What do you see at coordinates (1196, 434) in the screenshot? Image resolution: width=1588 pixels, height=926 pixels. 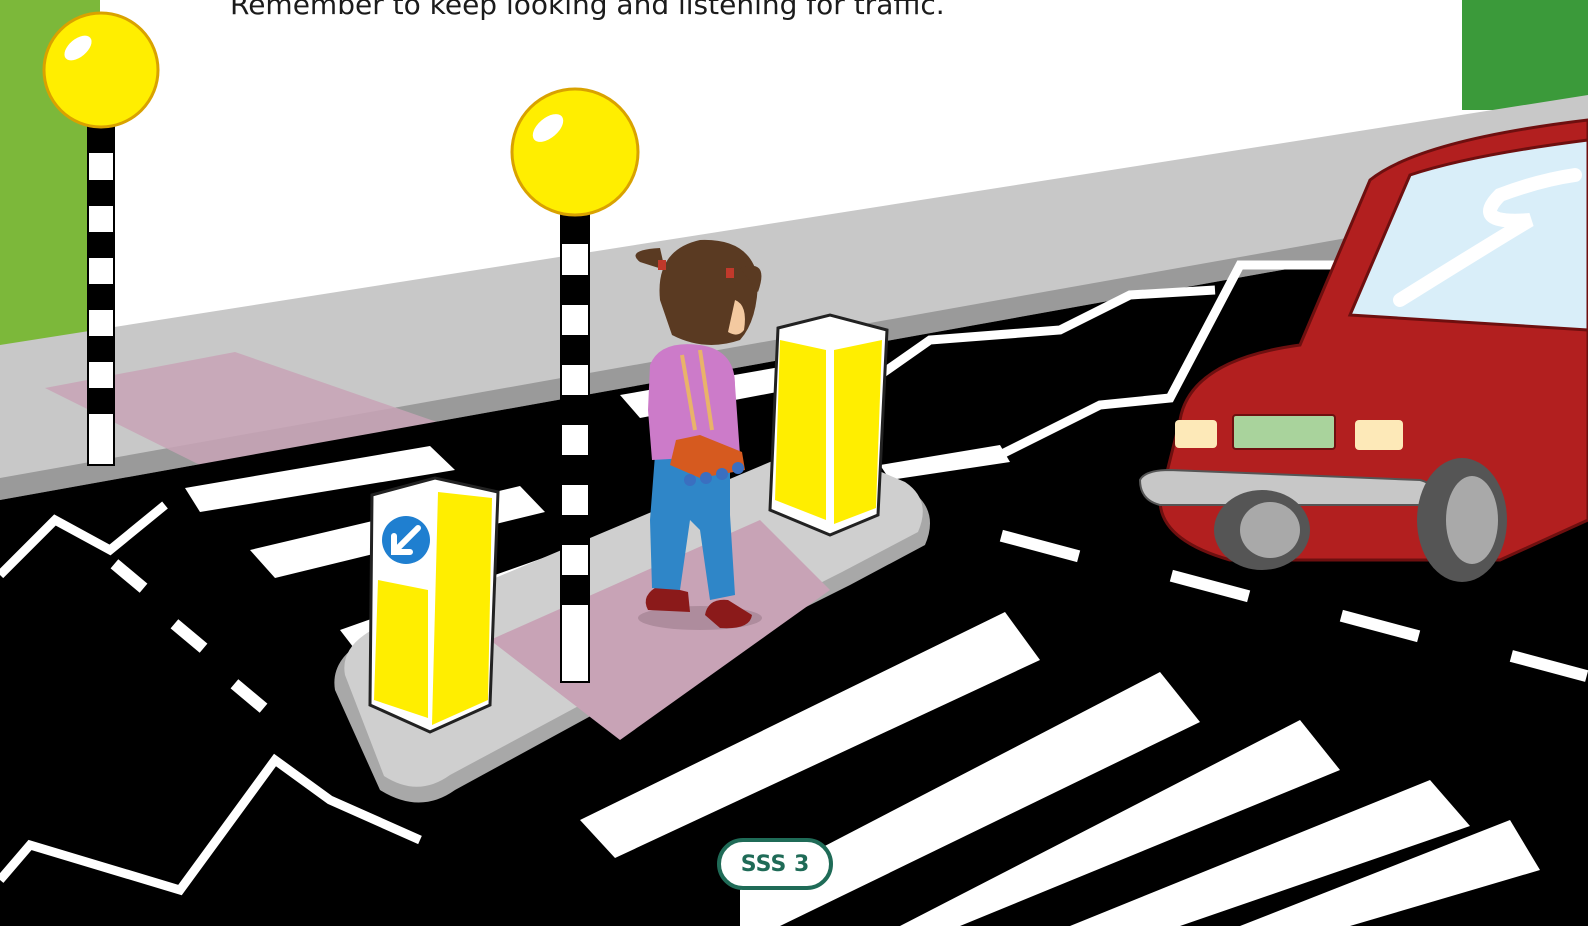 I see `headlight-left` at bounding box center [1196, 434].